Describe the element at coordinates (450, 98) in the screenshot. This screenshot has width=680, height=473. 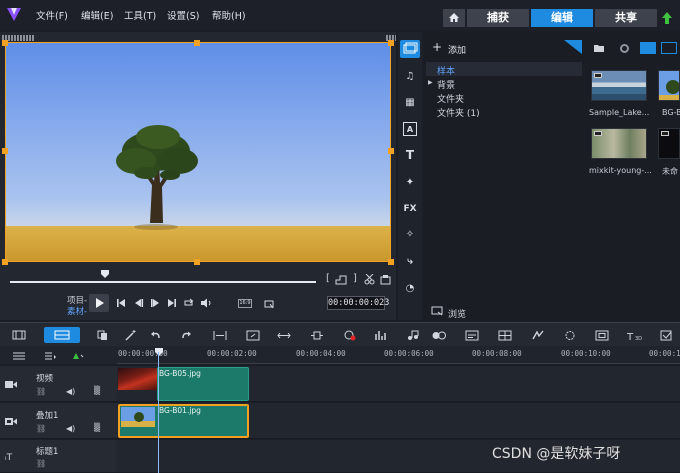
I see `tree-item-folder: 文件夹` at that location.